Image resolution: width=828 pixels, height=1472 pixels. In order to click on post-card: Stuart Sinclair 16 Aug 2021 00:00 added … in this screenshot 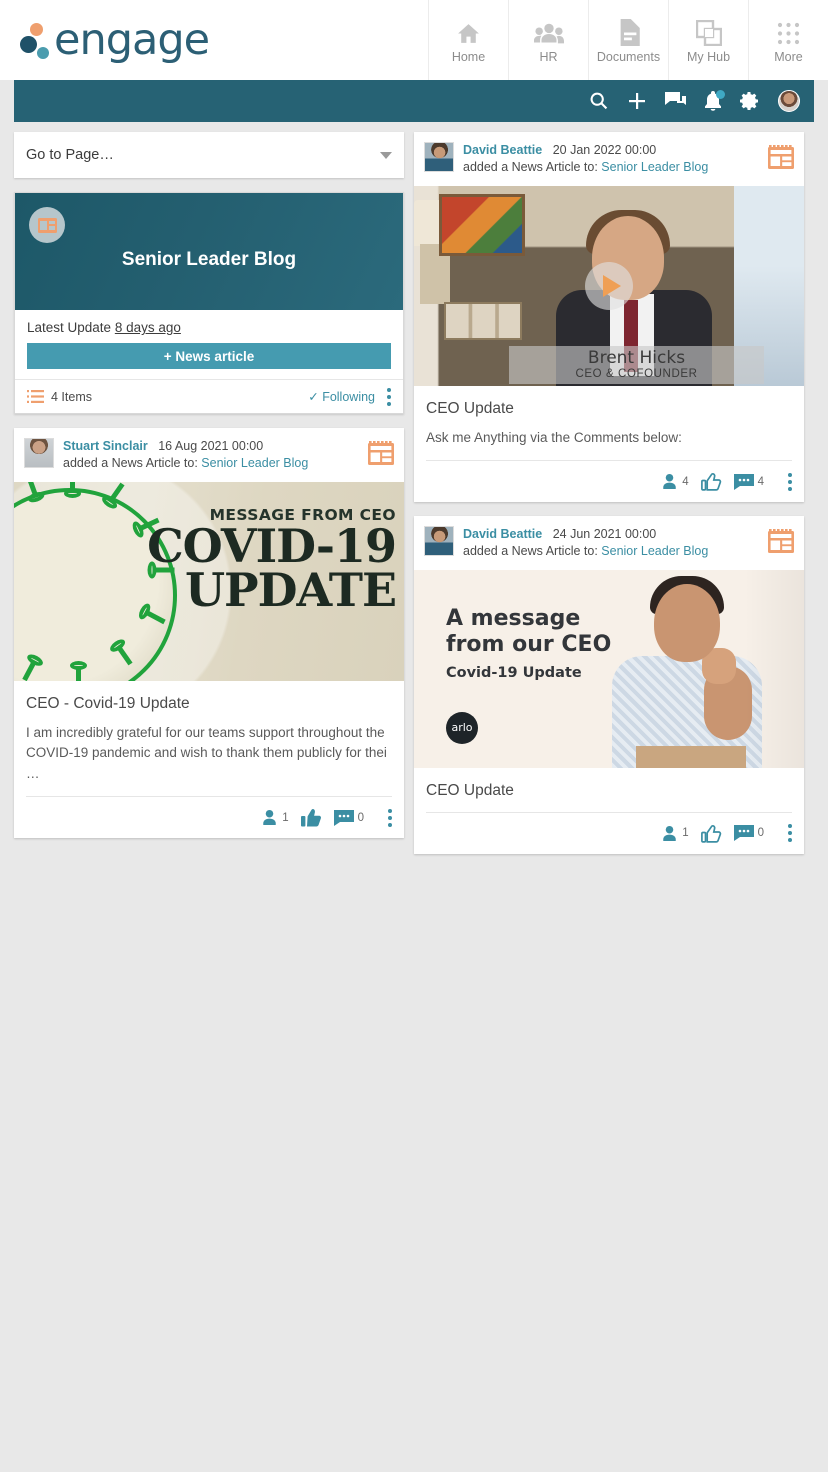, I will do `click(209, 633)`.